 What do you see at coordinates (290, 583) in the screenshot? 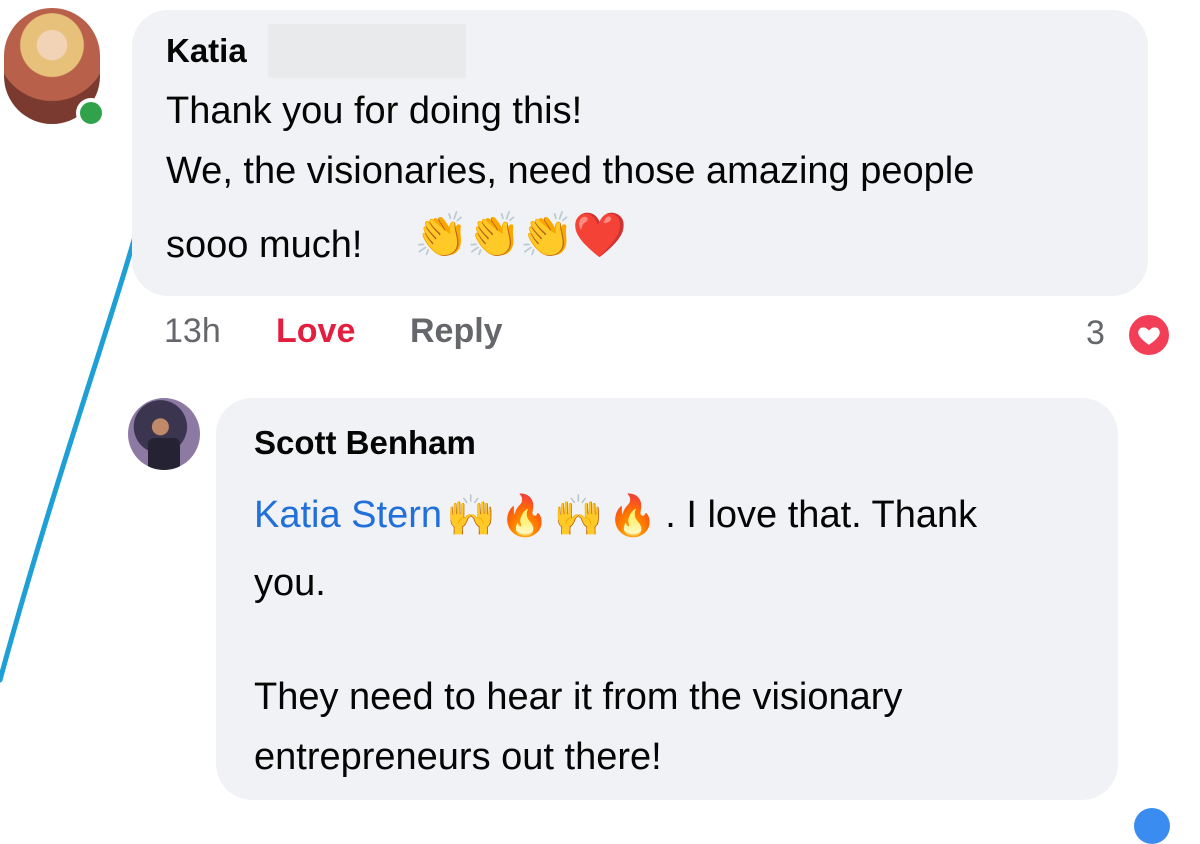
I see `reply-text-line: you.` at bounding box center [290, 583].